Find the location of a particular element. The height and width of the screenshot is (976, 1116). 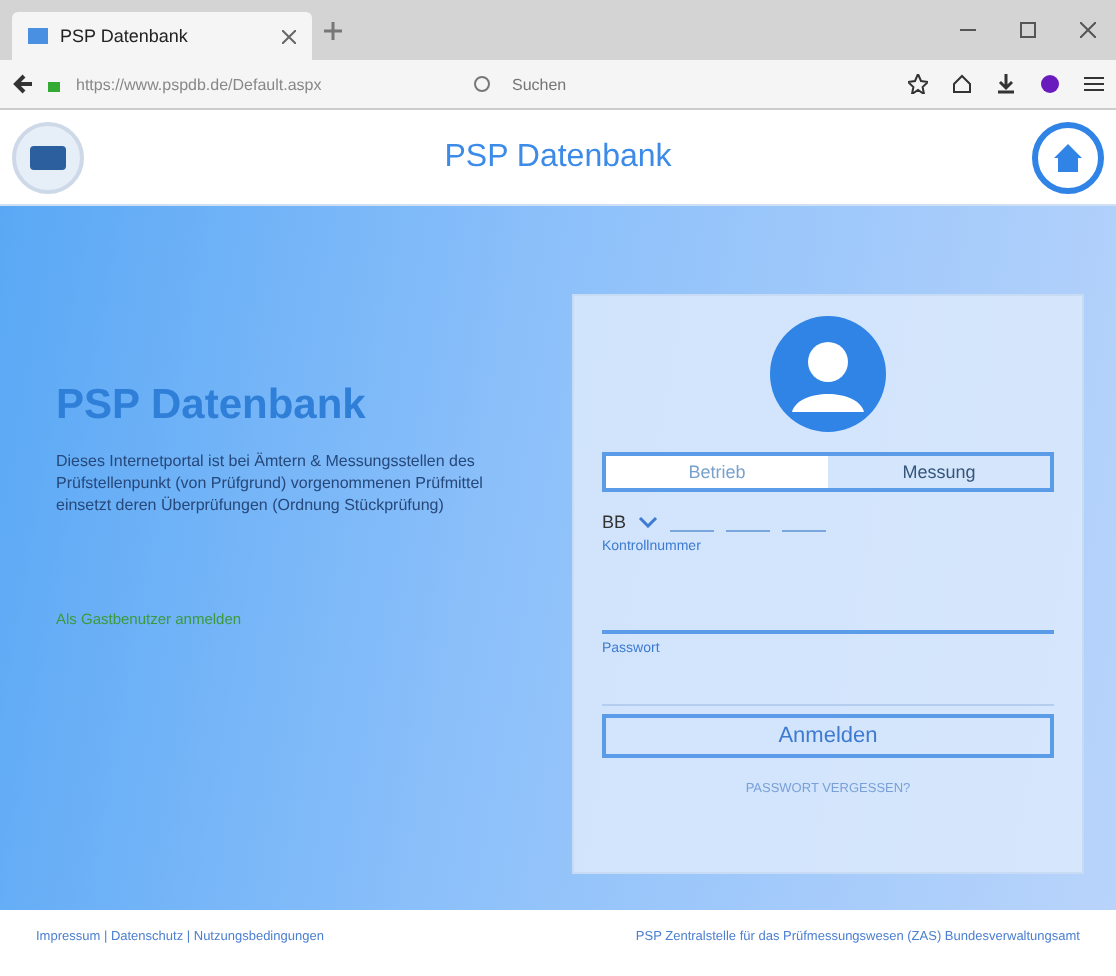

user-avatar-icon is located at coordinates (828, 374).